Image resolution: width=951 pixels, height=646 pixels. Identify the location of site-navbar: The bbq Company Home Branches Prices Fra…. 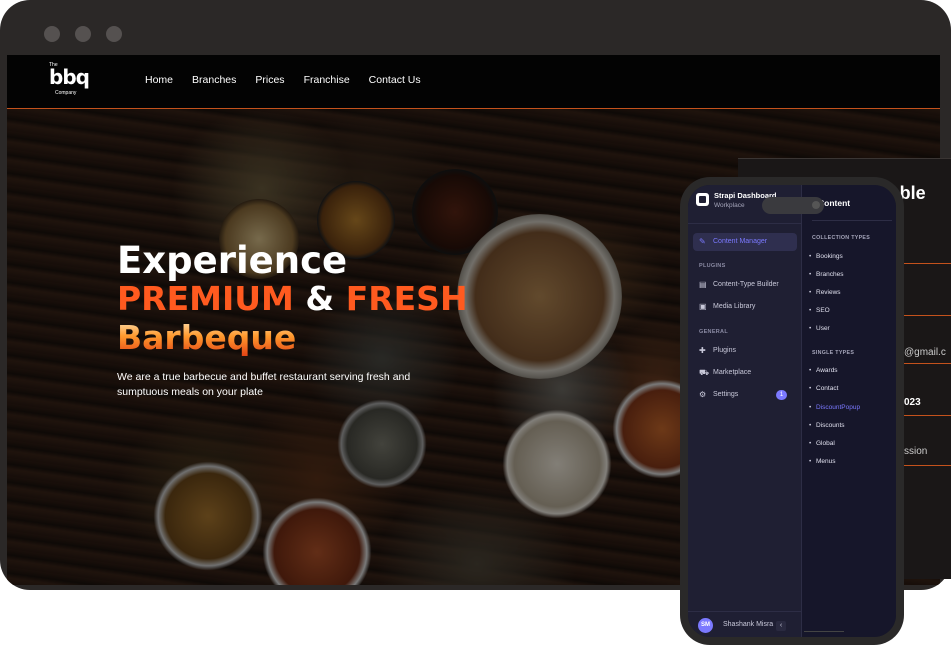
(473, 82).